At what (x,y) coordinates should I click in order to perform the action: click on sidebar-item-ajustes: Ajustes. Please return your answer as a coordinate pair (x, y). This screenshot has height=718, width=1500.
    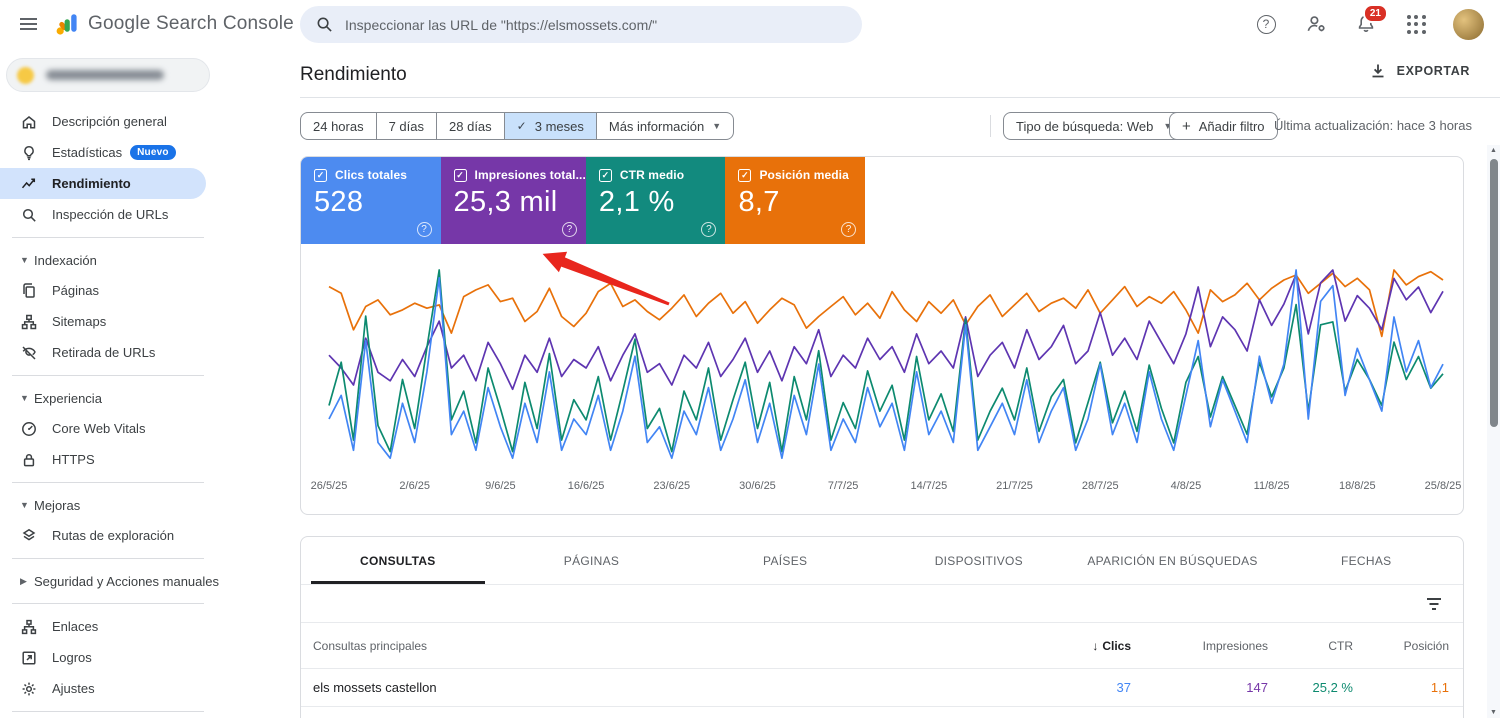
    Looking at the image, I should click on (150, 688).